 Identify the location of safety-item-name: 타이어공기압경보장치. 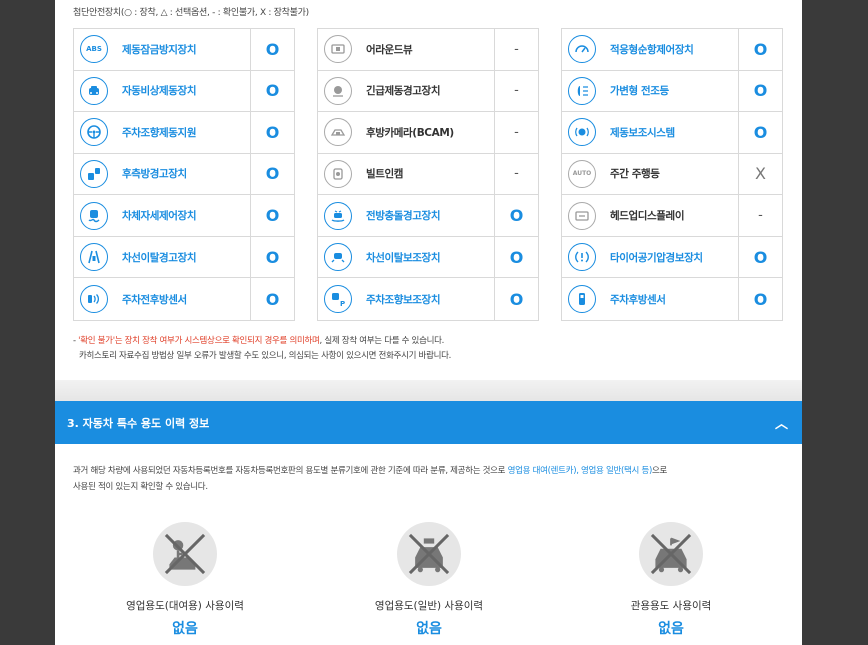
(656, 257).